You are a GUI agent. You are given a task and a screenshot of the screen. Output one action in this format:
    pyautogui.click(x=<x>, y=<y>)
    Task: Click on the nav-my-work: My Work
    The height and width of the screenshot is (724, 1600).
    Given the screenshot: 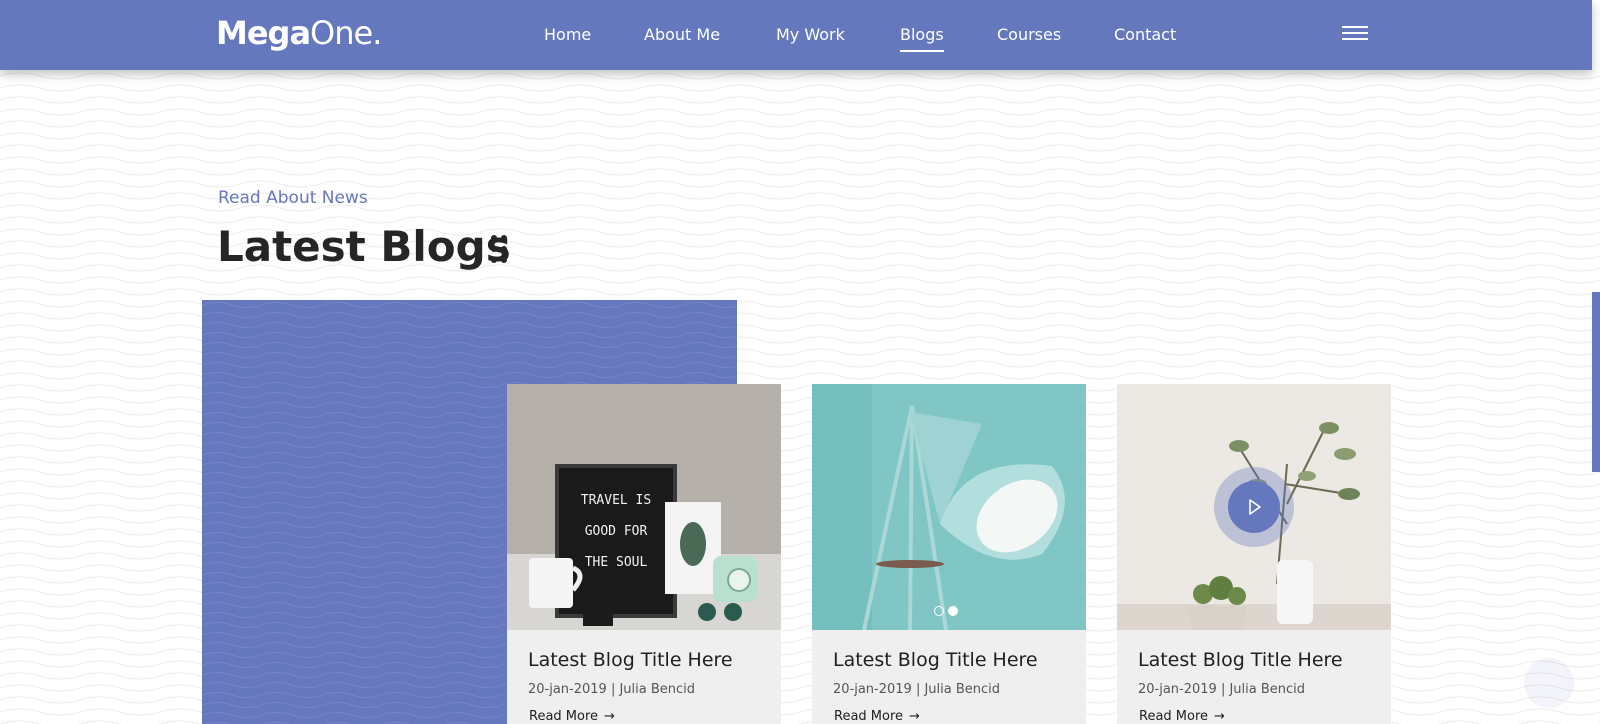 What is the action you would take?
    pyautogui.click(x=810, y=34)
    